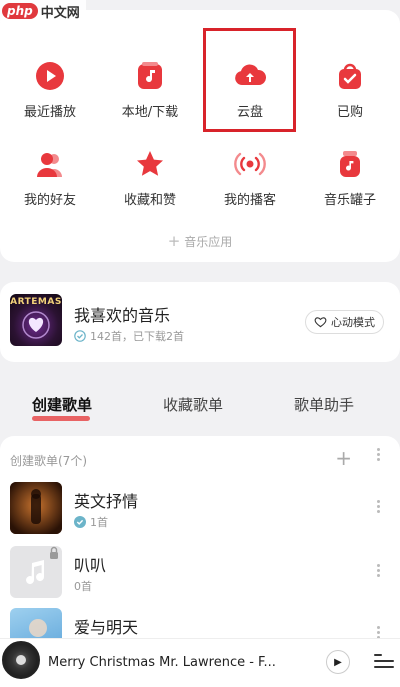  I want to click on play-icon, so click(50, 76).